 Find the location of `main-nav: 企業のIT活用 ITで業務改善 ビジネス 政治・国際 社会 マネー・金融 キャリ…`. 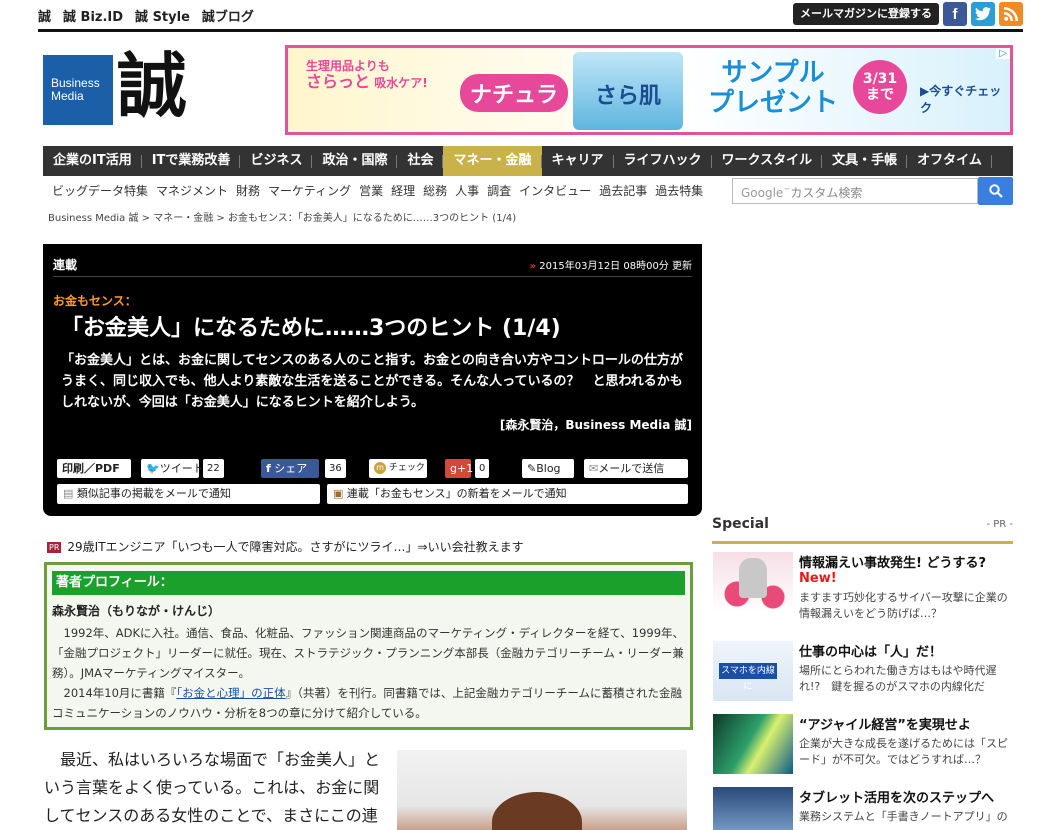

main-nav: 企業のIT活用 ITで業務改善 ビジネス 政治・国際 社会 マネー・金融 キャリ… is located at coordinates (528, 161).